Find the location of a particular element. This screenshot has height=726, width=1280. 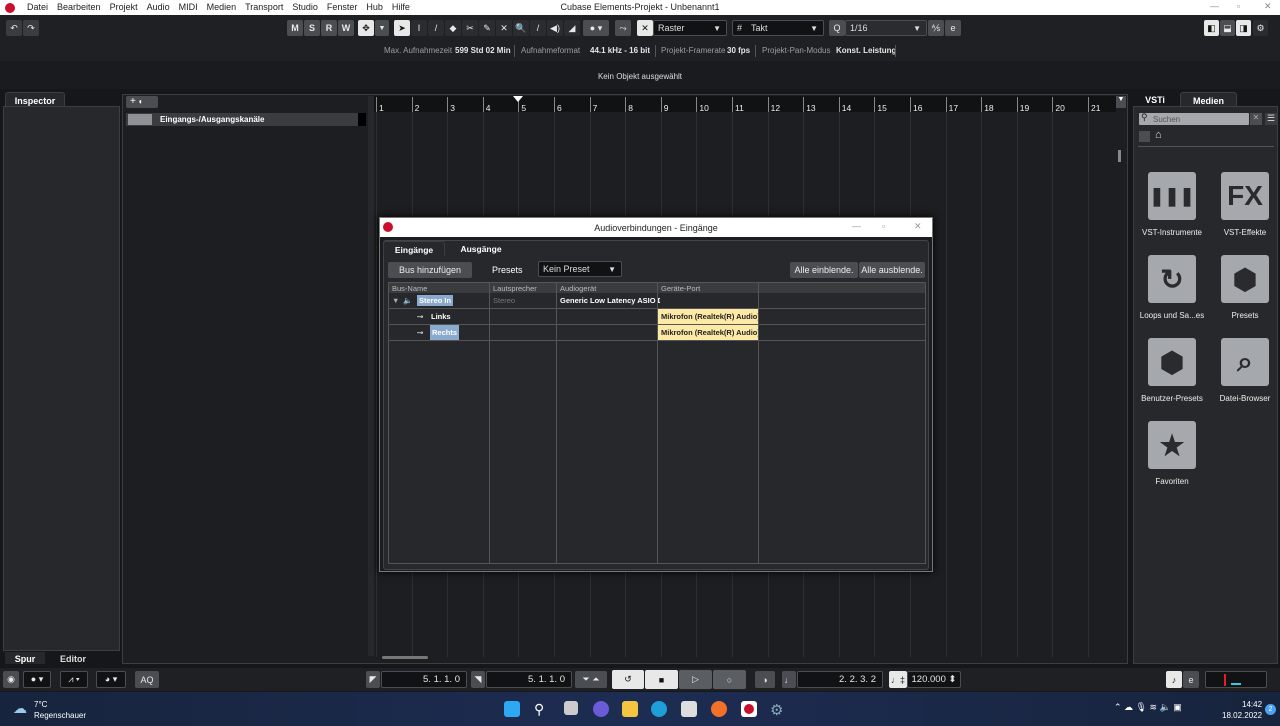

left-zone-toggle-icon: ◧ is located at coordinates (1211, 28).